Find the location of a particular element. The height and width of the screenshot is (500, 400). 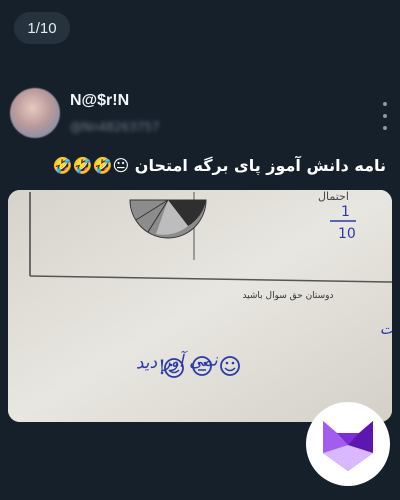

avatar is located at coordinates (35, 113).